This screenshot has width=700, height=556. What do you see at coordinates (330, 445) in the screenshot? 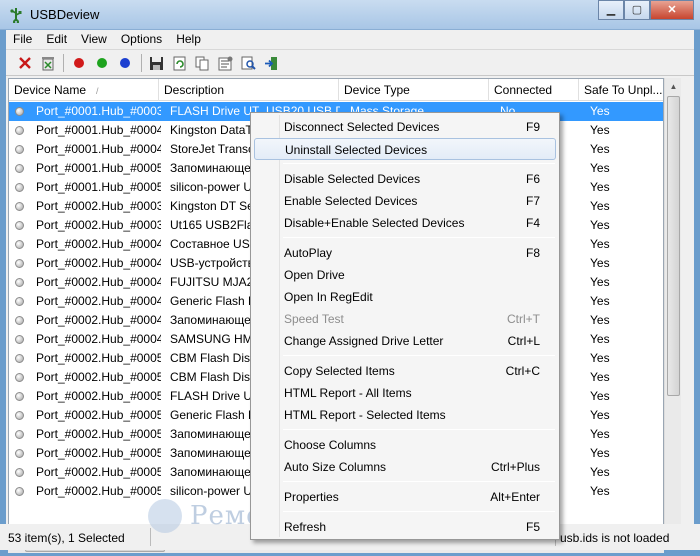
I see `menu-item-label: Choose Columns` at bounding box center [330, 445].